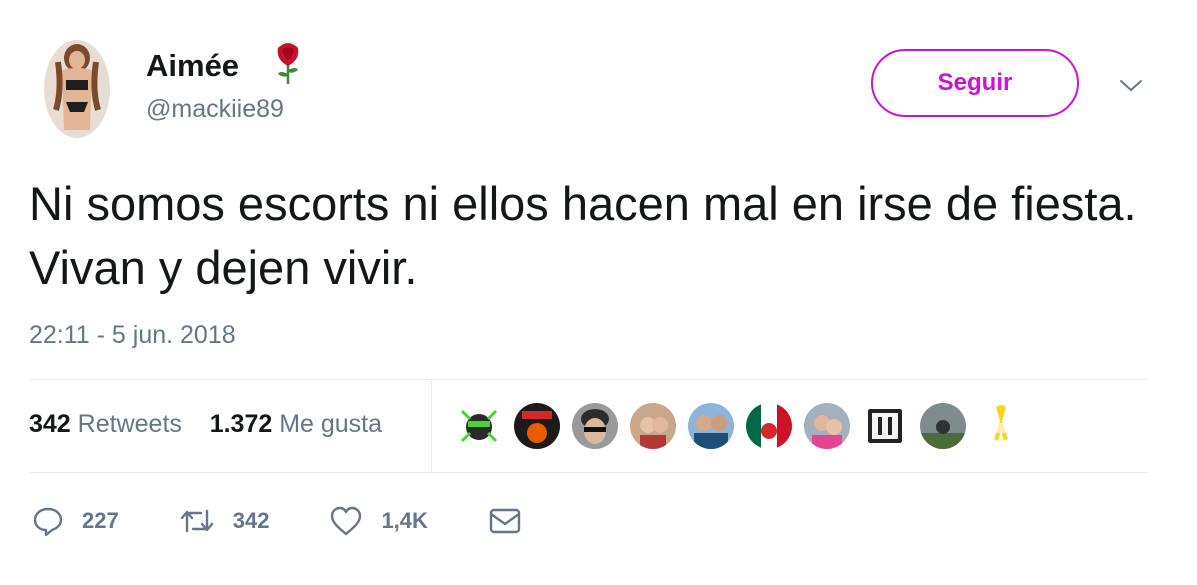 The width and height of the screenshot is (1197, 585). Describe the element at coordinates (196, 521) in the screenshot. I see `retweet-icon` at that location.